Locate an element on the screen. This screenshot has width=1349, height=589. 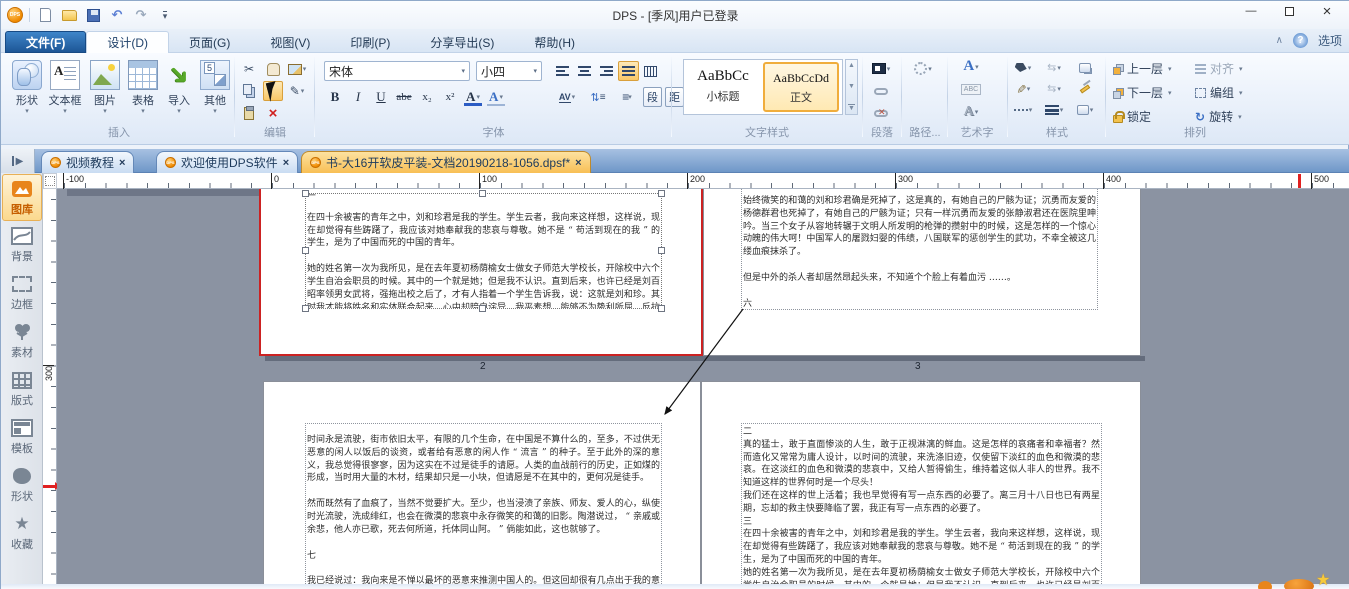
line-spacing-button: ⇅ ≡ is located at coordinates (598, 97).